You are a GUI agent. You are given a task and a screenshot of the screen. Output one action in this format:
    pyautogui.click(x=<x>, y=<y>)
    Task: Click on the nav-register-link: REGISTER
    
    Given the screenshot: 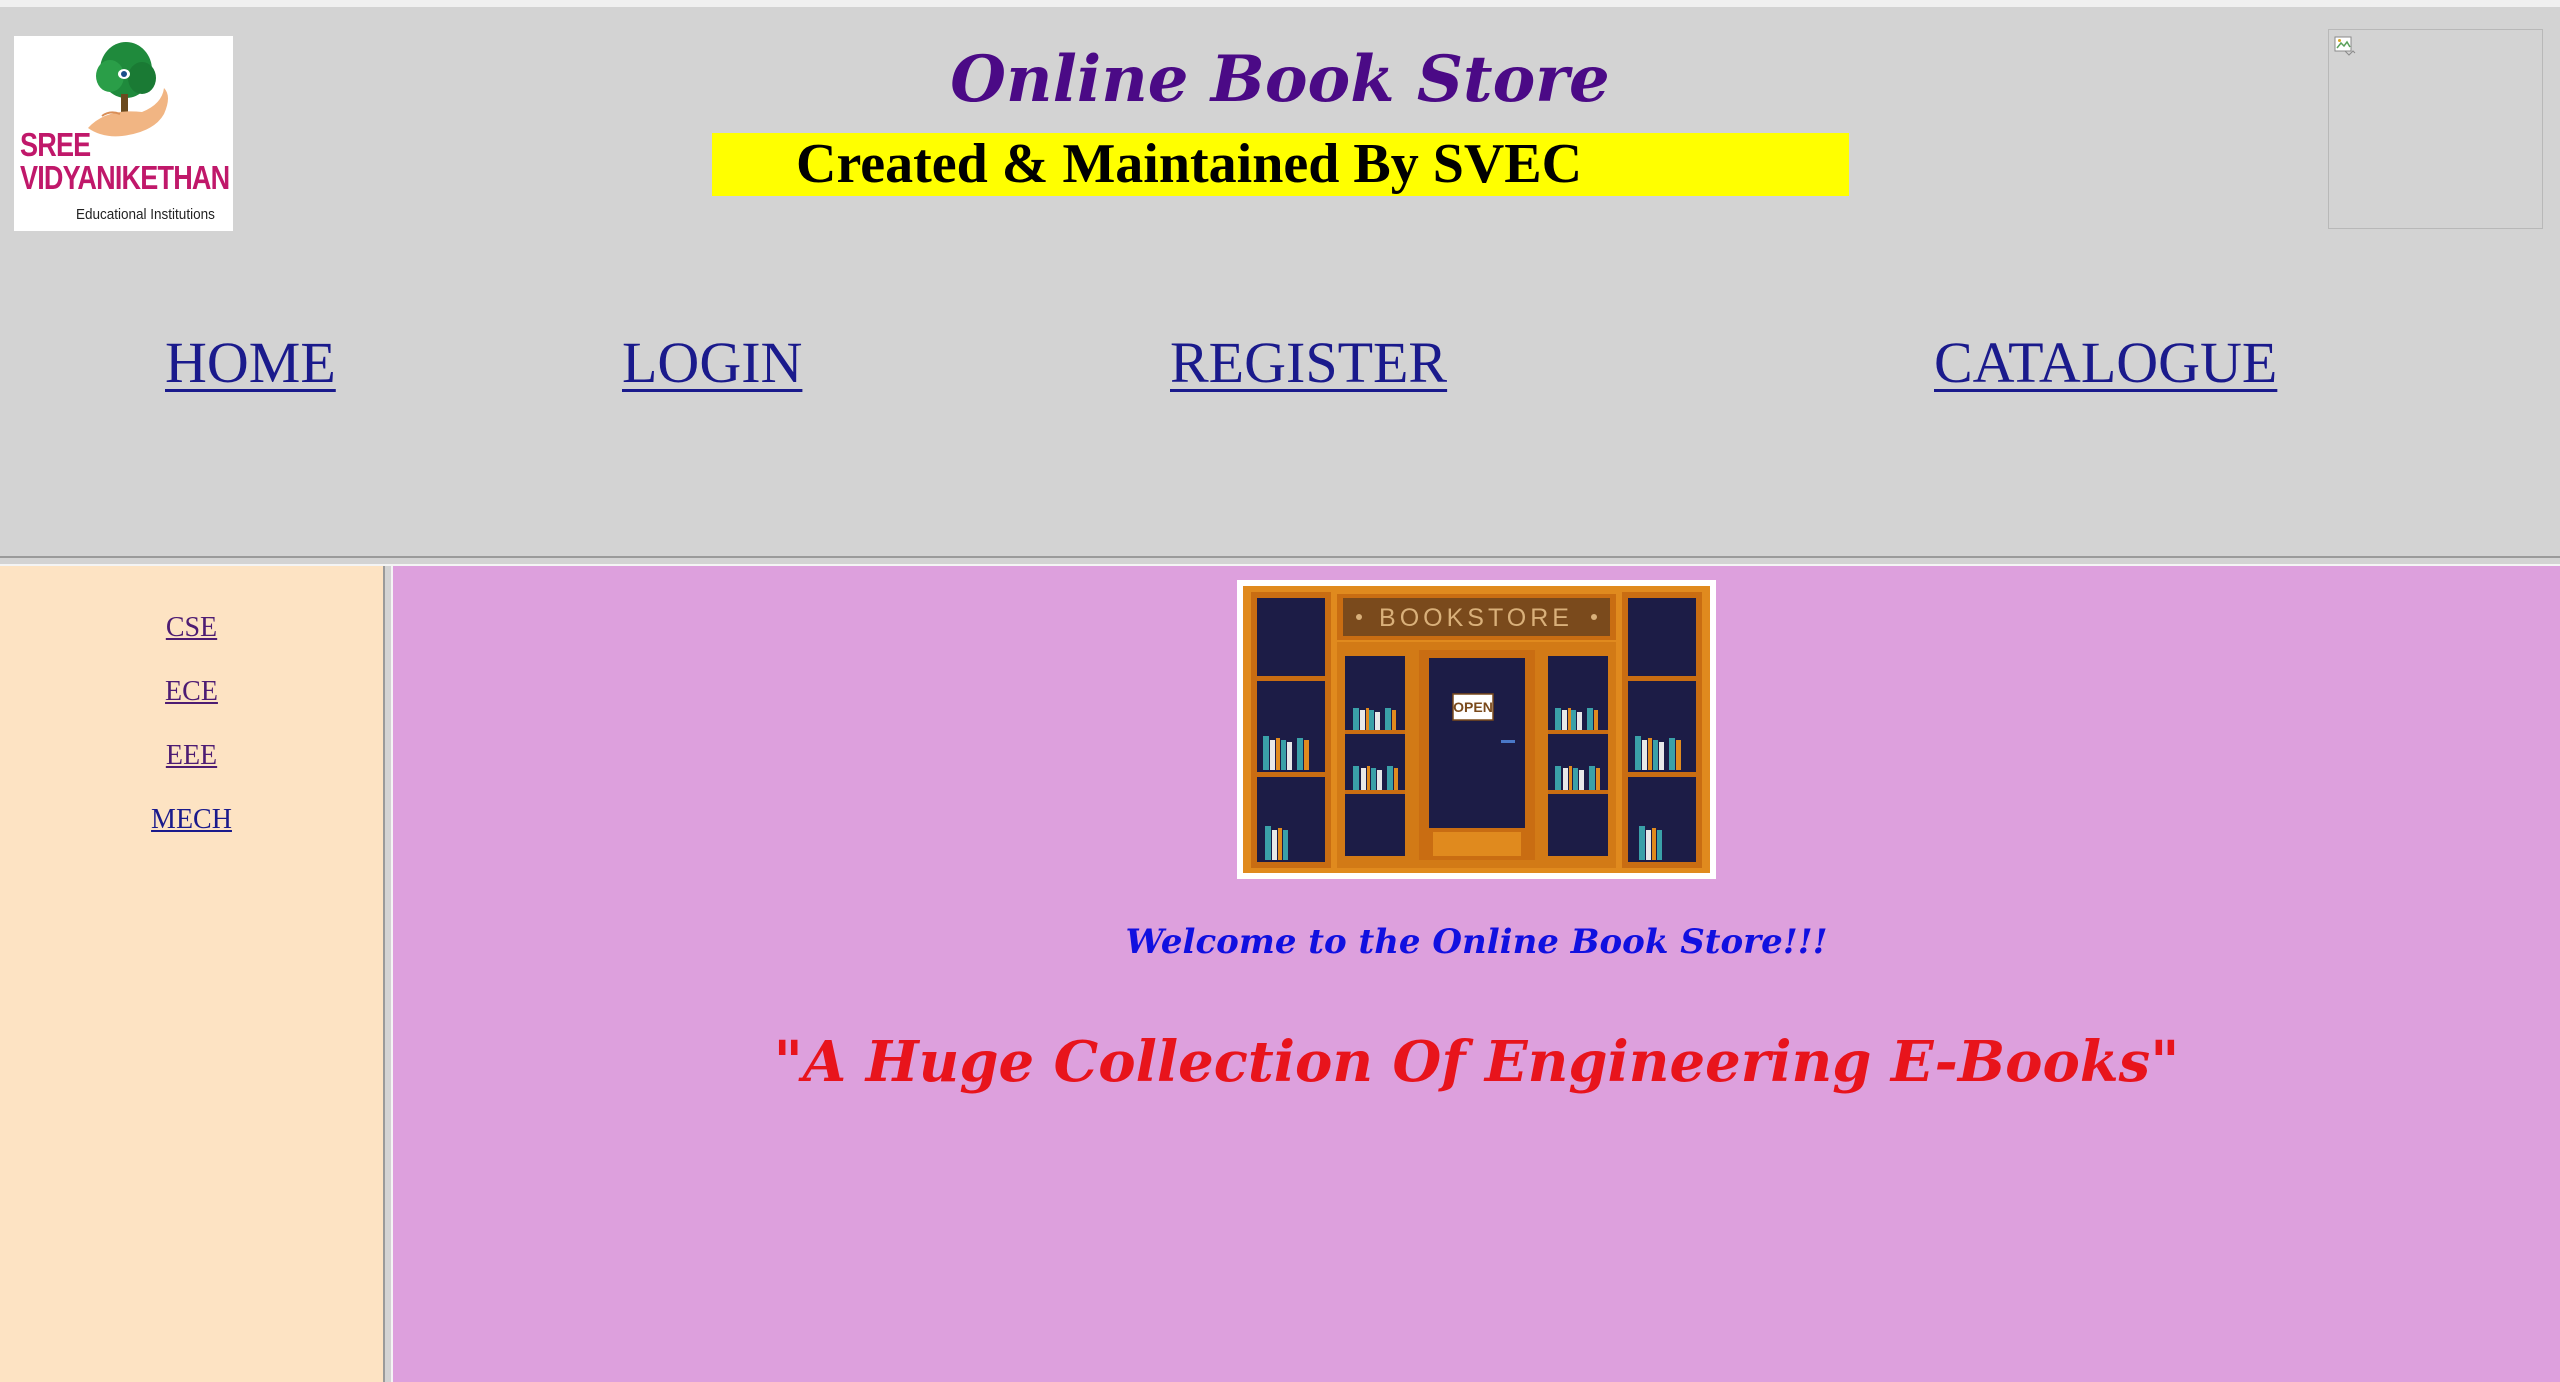 What is the action you would take?
    pyautogui.click(x=1308, y=363)
    